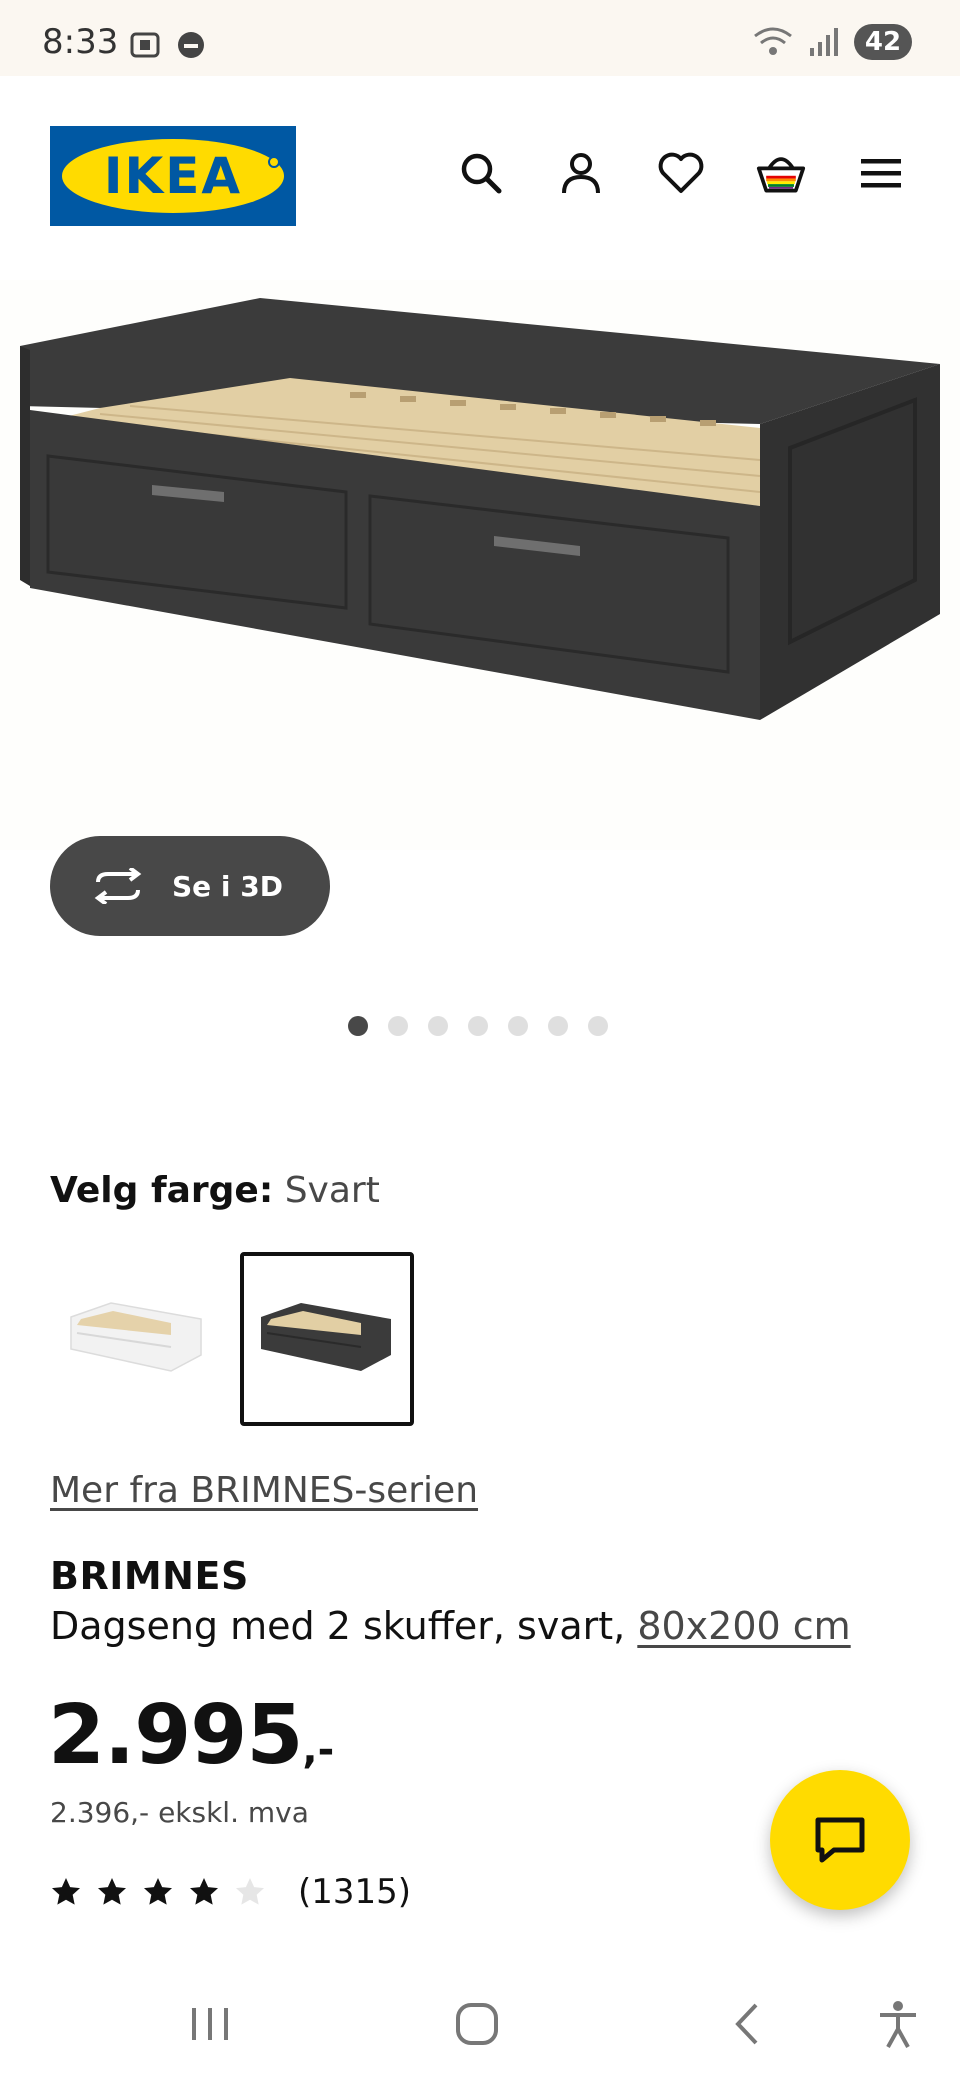 The height and width of the screenshot is (2080, 960). What do you see at coordinates (274, 162) in the screenshot?
I see `registered-mark` at bounding box center [274, 162].